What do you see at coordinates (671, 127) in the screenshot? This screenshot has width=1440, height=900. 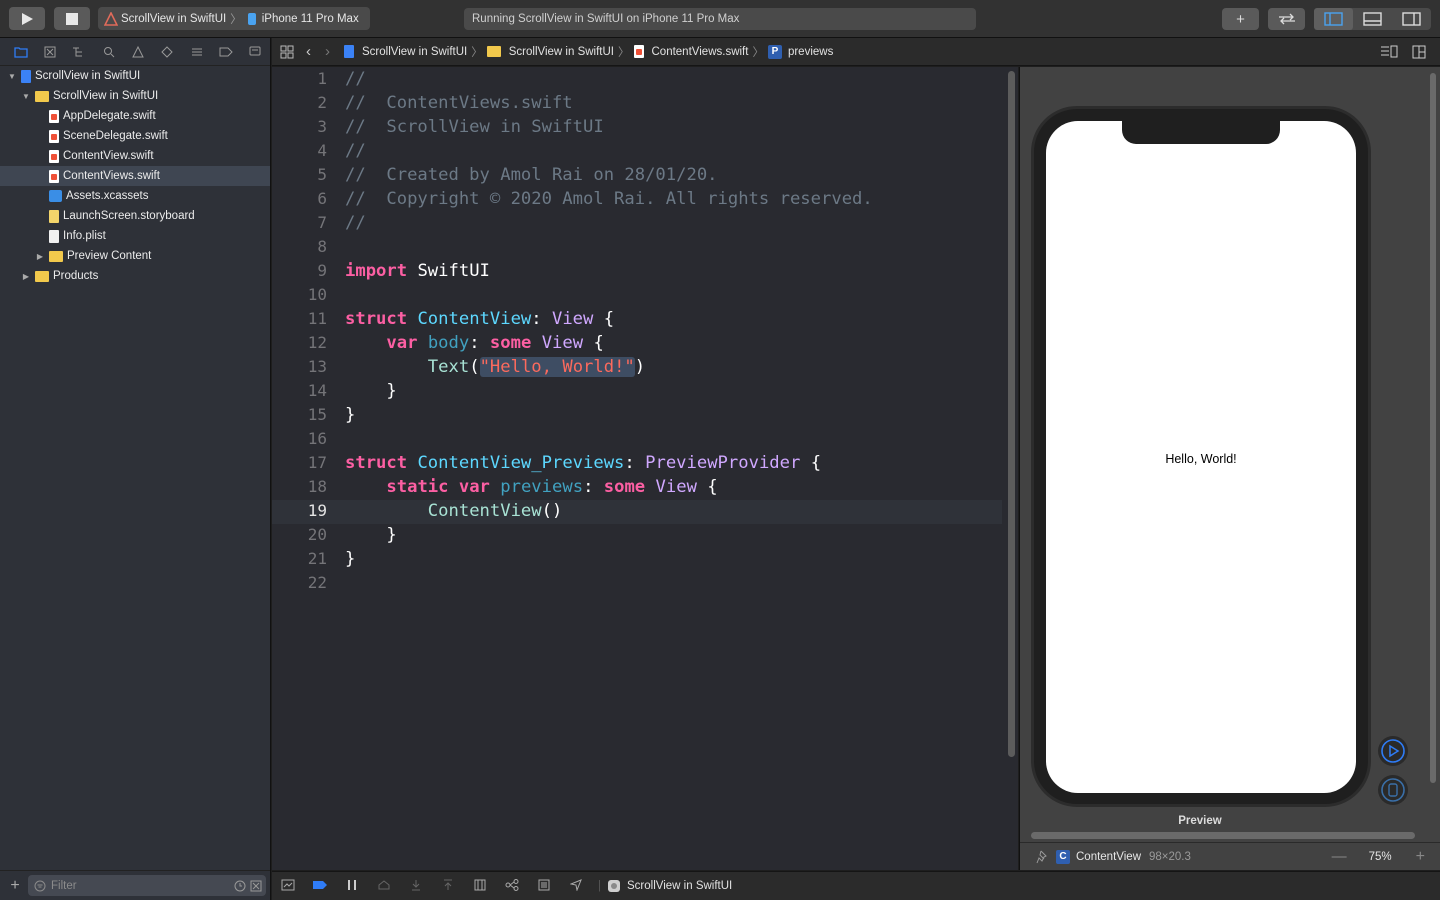 I see `code-line: // ScrollView in SwiftUI` at bounding box center [671, 127].